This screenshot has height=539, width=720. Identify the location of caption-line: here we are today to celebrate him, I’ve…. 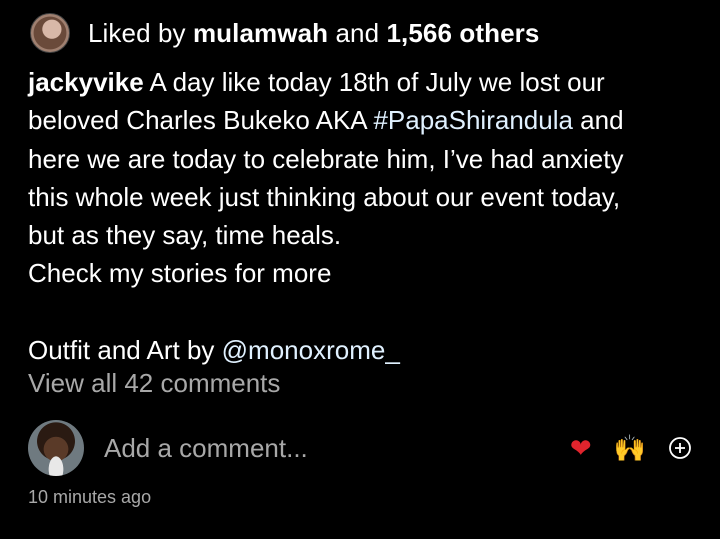
(326, 158).